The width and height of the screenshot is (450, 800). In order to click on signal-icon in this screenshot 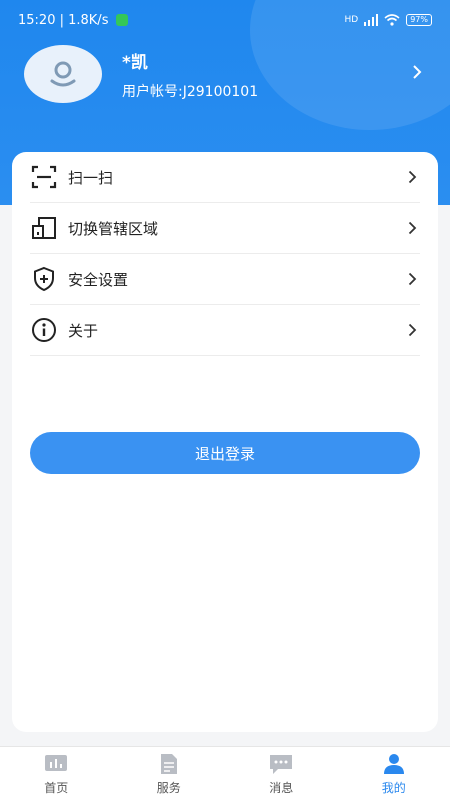, I will do `click(371, 20)`.